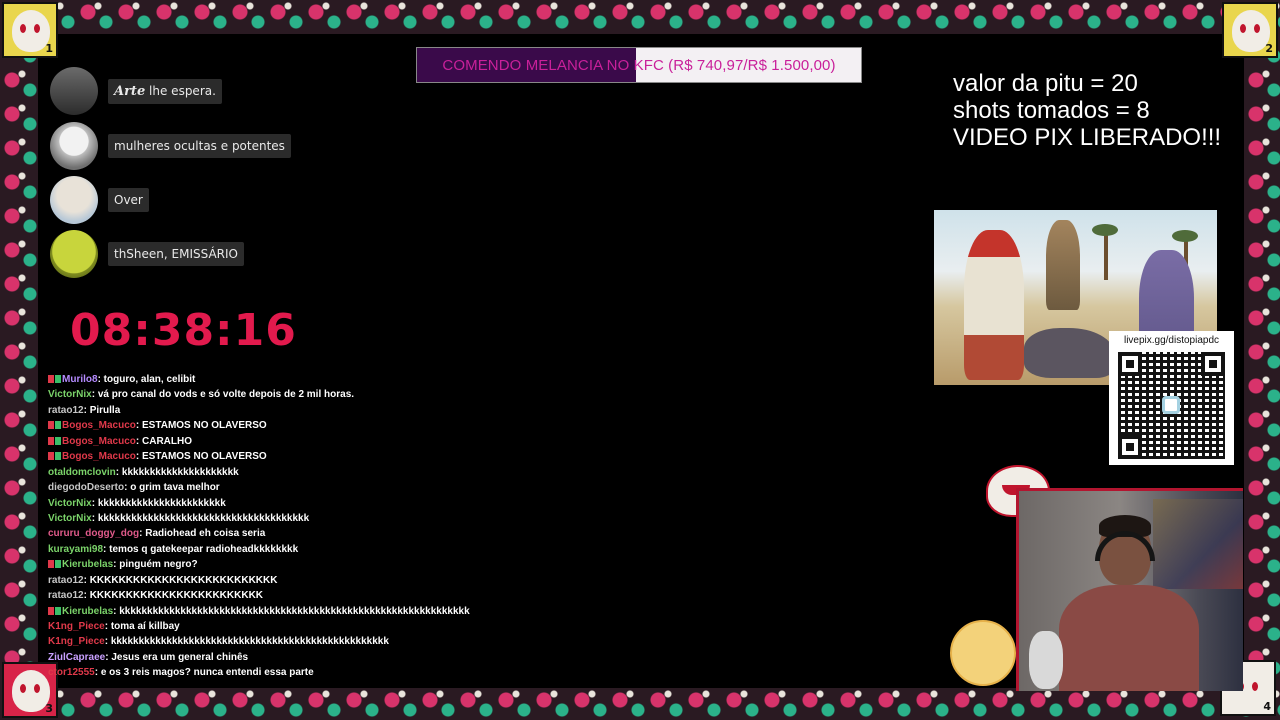 The image size is (1280, 720). Describe the element at coordinates (1171, 340) in the screenshot. I see `qr-url-label: livepix.gg/distopiapdc` at that location.